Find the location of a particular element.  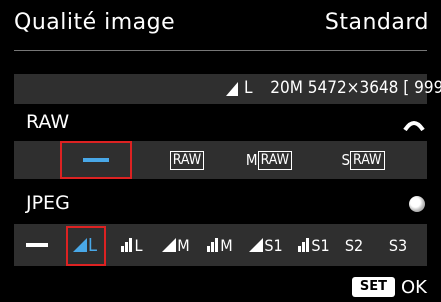

raw-option-mraw: M RAW is located at coordinates (269, 160).